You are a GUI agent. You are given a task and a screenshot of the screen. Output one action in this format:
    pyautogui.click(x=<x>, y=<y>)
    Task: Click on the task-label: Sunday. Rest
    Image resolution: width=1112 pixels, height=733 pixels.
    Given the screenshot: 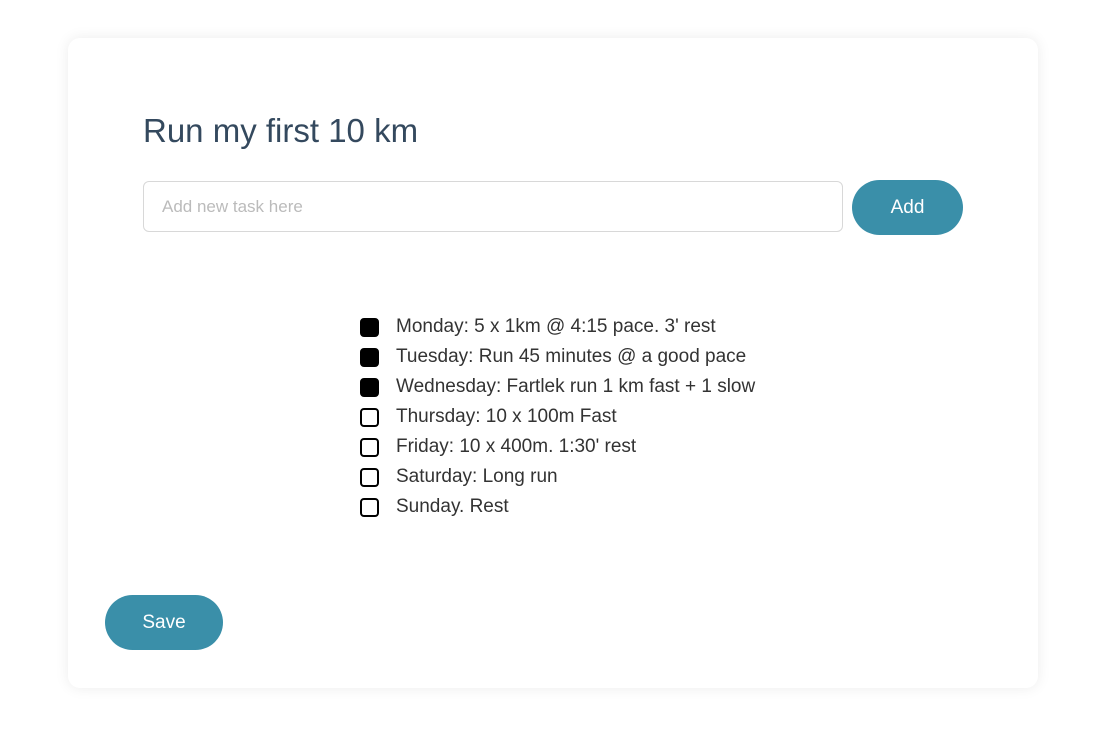 What is the action you would take?
    pyautogui.click(x=452, y=506)
    